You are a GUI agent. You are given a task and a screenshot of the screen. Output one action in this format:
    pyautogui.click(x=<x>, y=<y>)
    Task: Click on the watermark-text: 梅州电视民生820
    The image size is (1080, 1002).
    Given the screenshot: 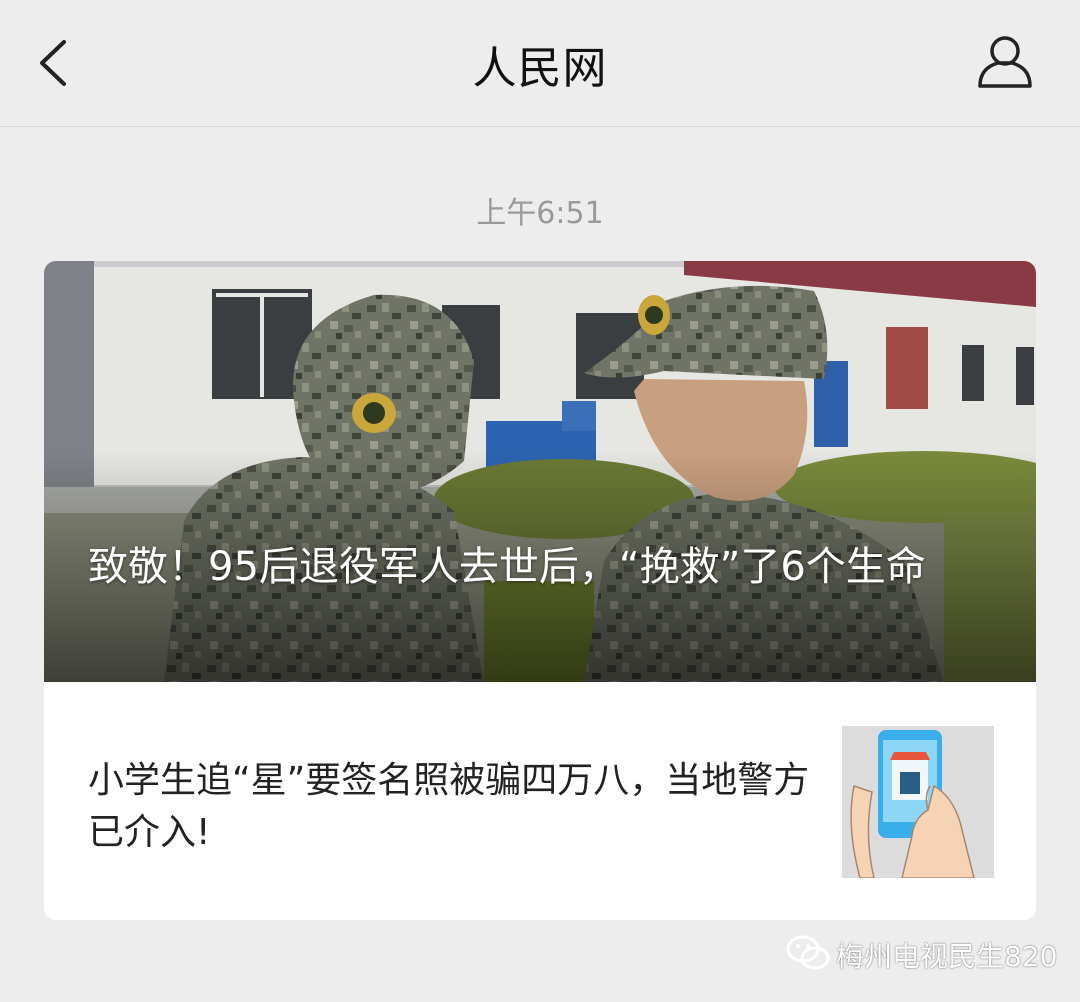 What is the action you would take?
    pyautogui.click(x=947, y=956)
    